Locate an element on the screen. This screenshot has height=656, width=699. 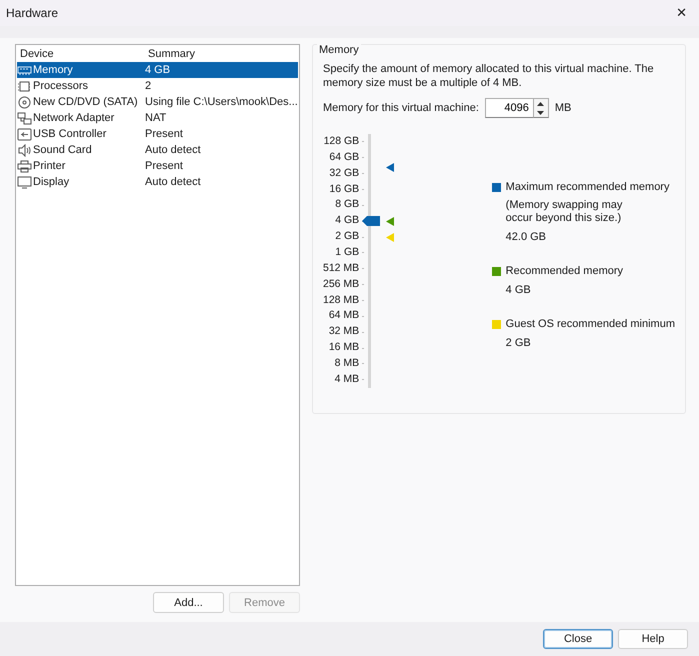
device-summary: NAT is located at coordinates (156, 118).